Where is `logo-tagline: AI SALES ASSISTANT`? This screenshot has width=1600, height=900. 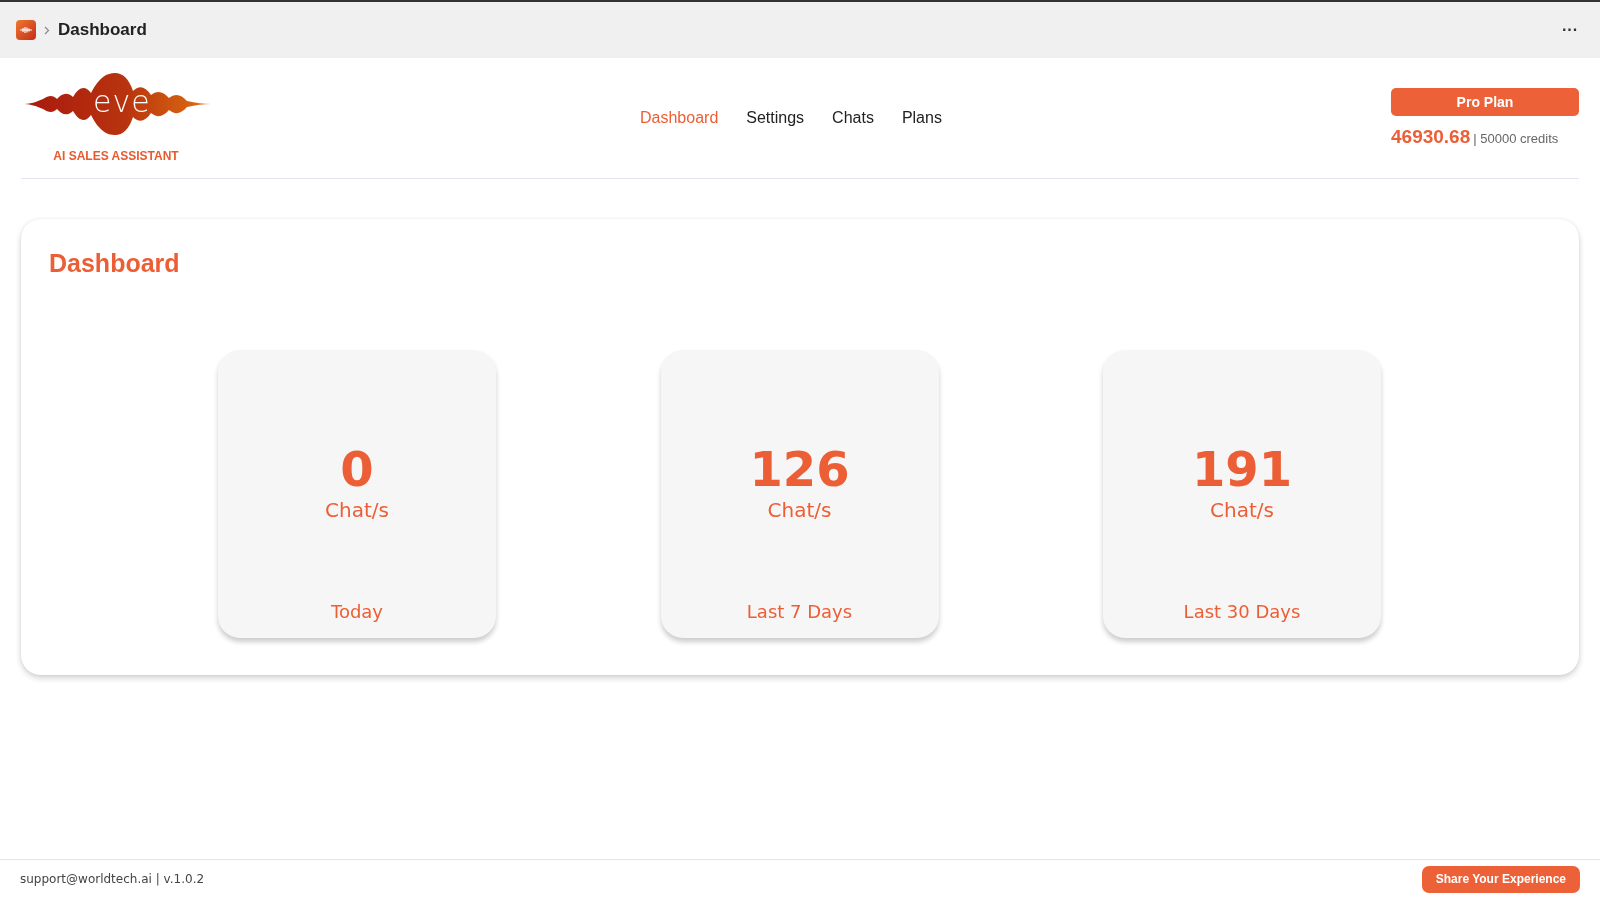
logo-tagline: AI SALES ASSISTANT is located at coordinates (116, 156).